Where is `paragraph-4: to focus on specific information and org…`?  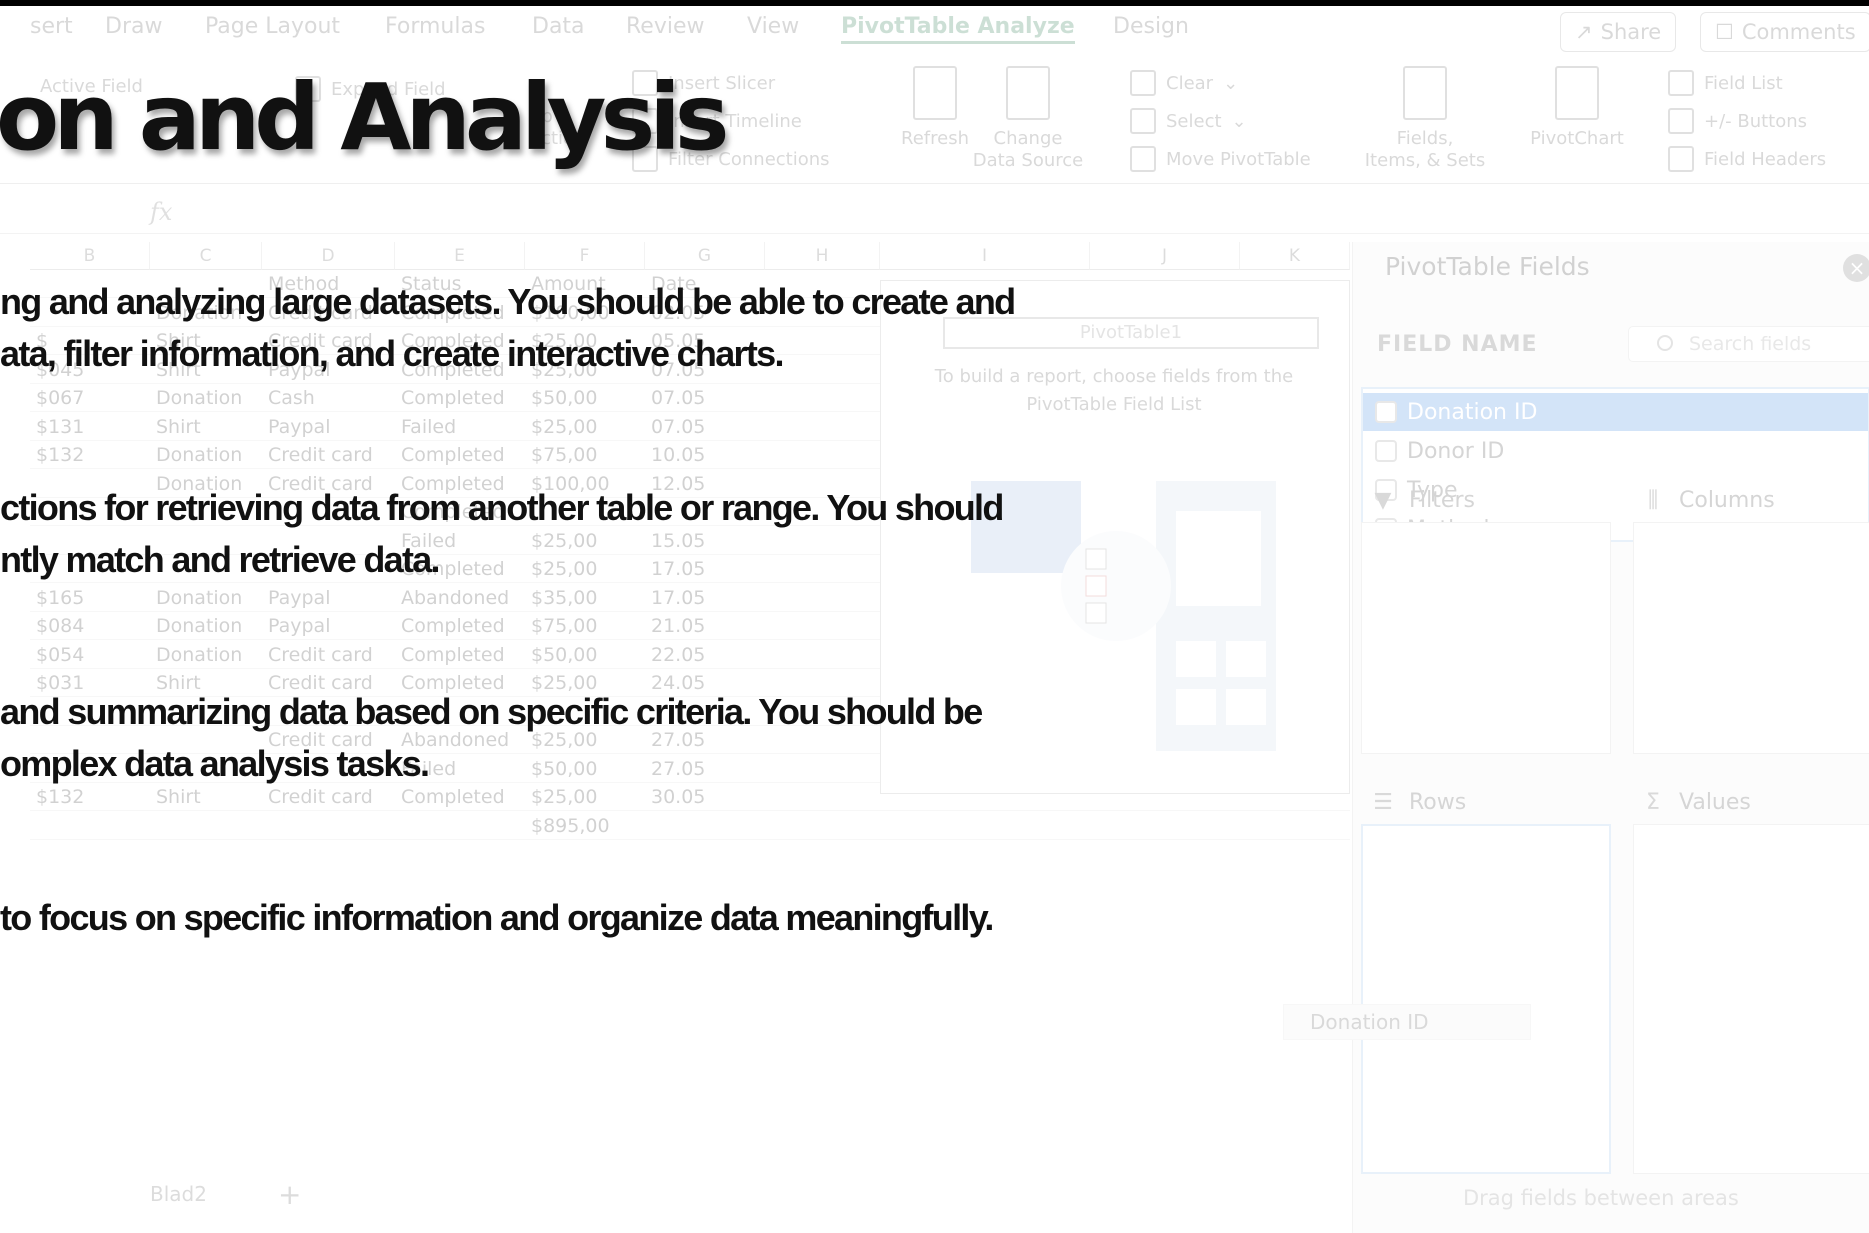
paragraph-4: to focus on specific information and org… is located at coordinates (497, 918).